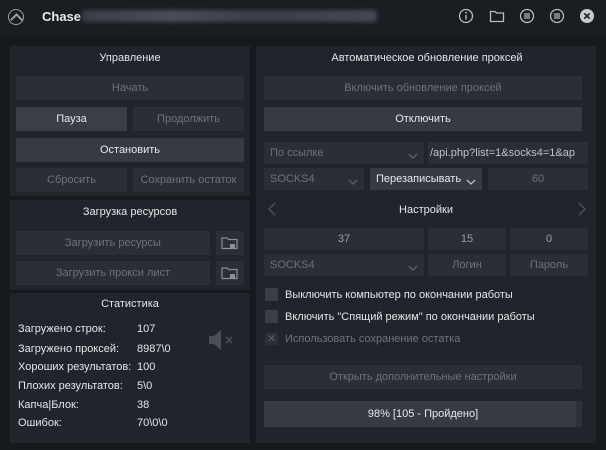  I want to click on pause-button: Пауза, so click(71, 119).